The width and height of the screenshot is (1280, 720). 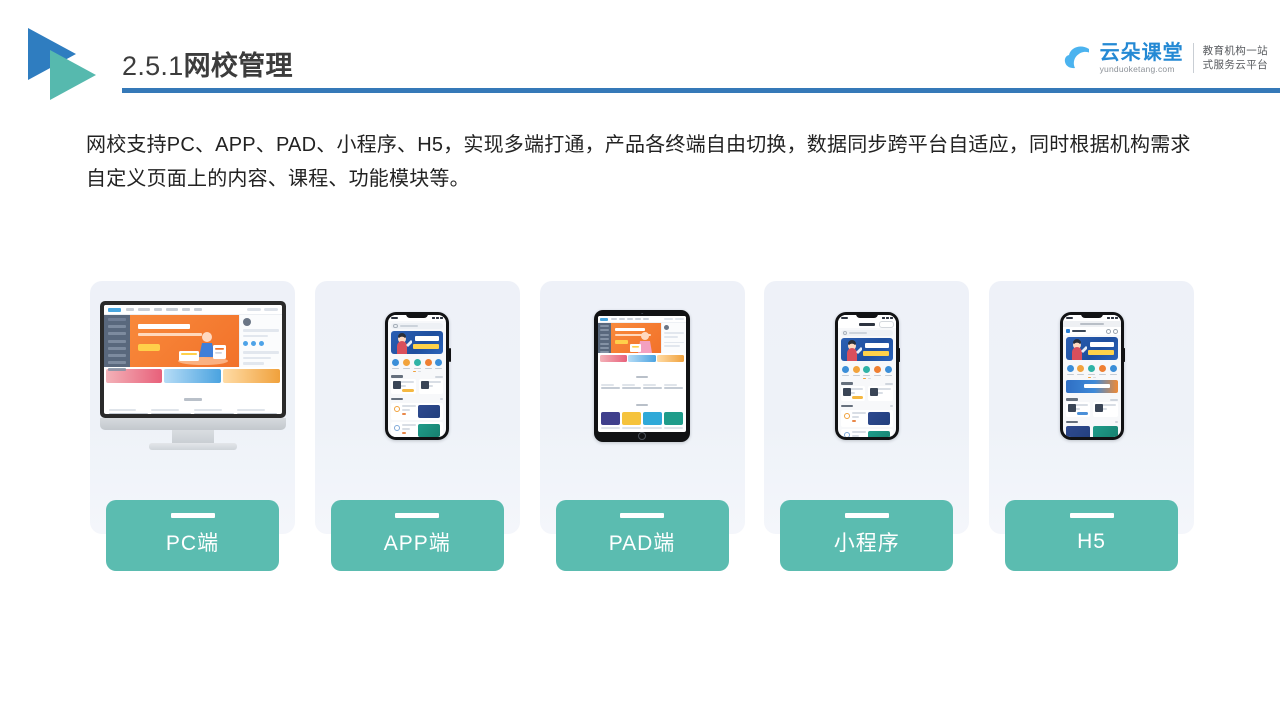 I want to click on brand-tagline-line1: 教育机构一站, so click(x=1235, y=51).